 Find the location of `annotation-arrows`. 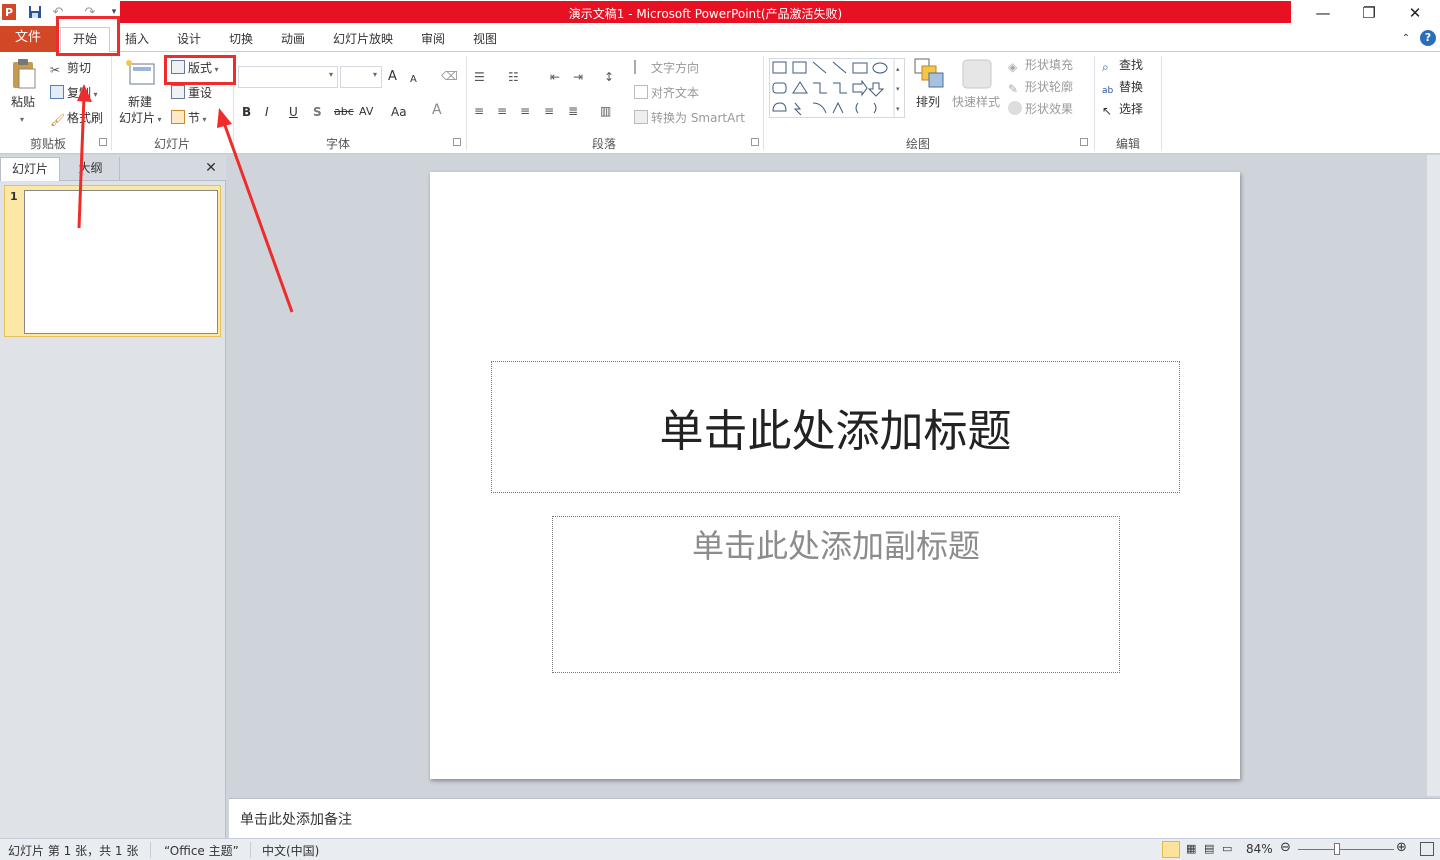

annotation-arrows is located at coordinates (185, 198).